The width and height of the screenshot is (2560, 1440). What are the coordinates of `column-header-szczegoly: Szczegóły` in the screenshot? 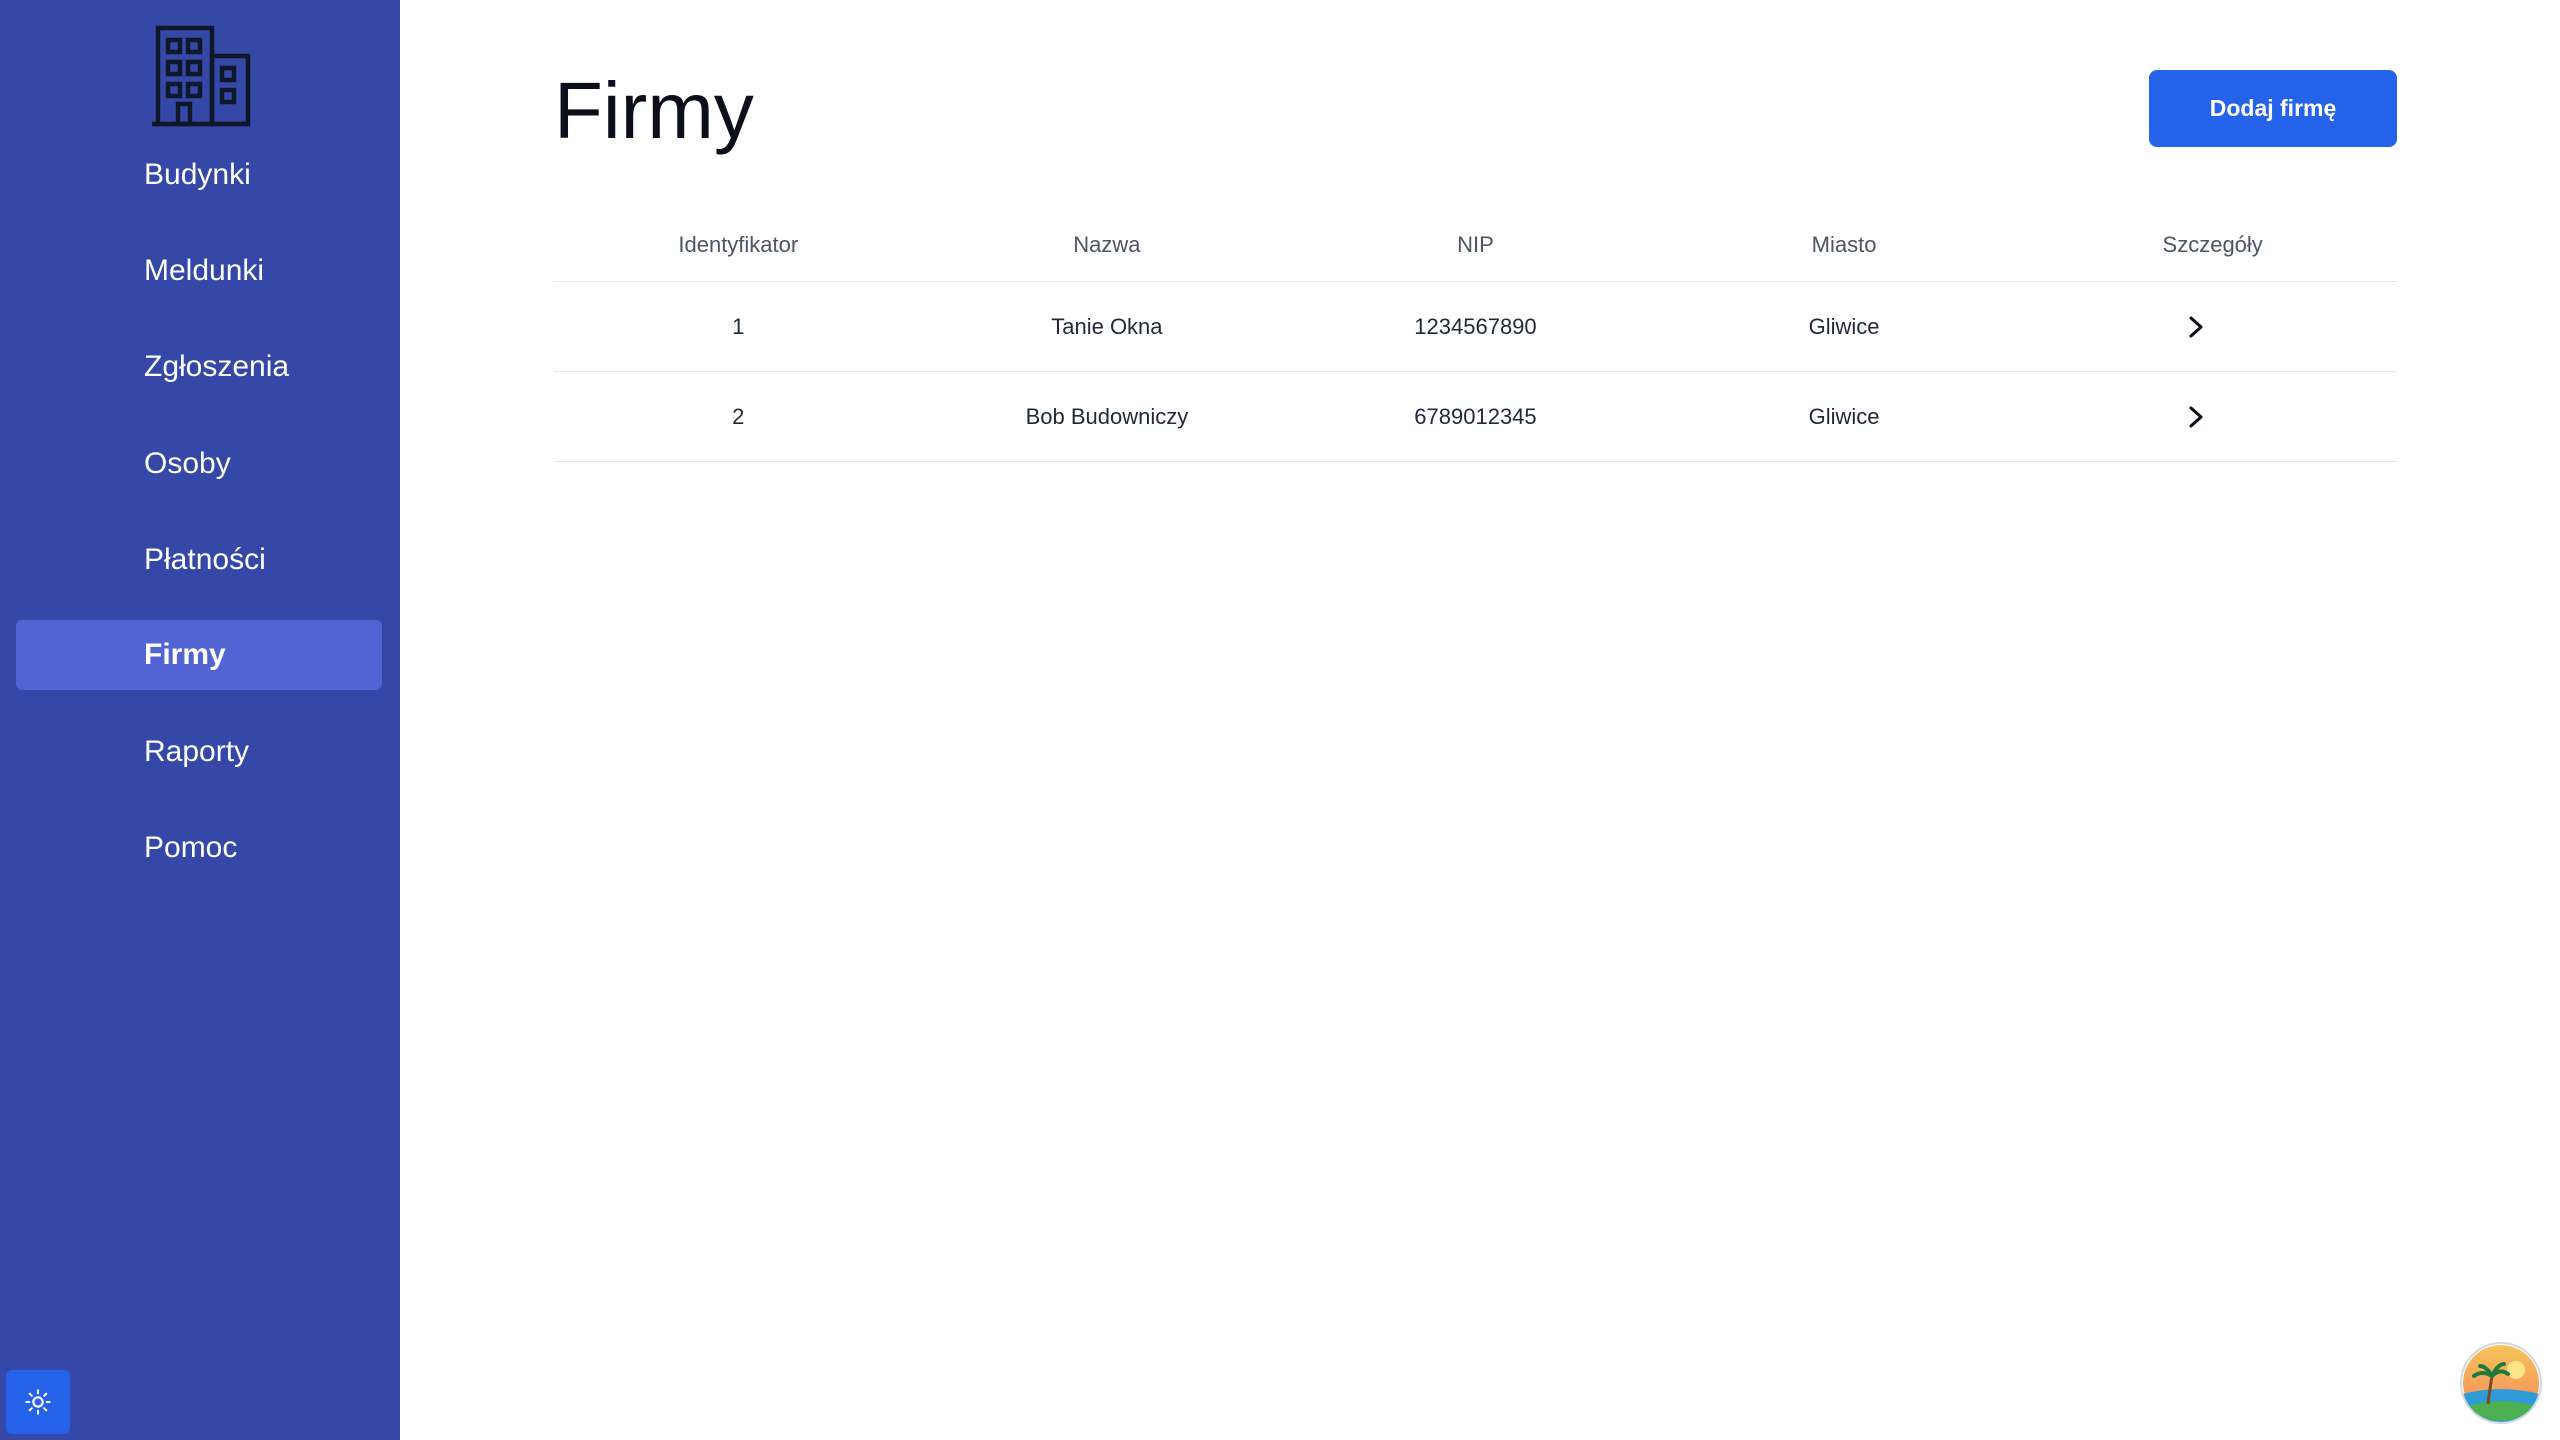 It's located at (2212, 244).